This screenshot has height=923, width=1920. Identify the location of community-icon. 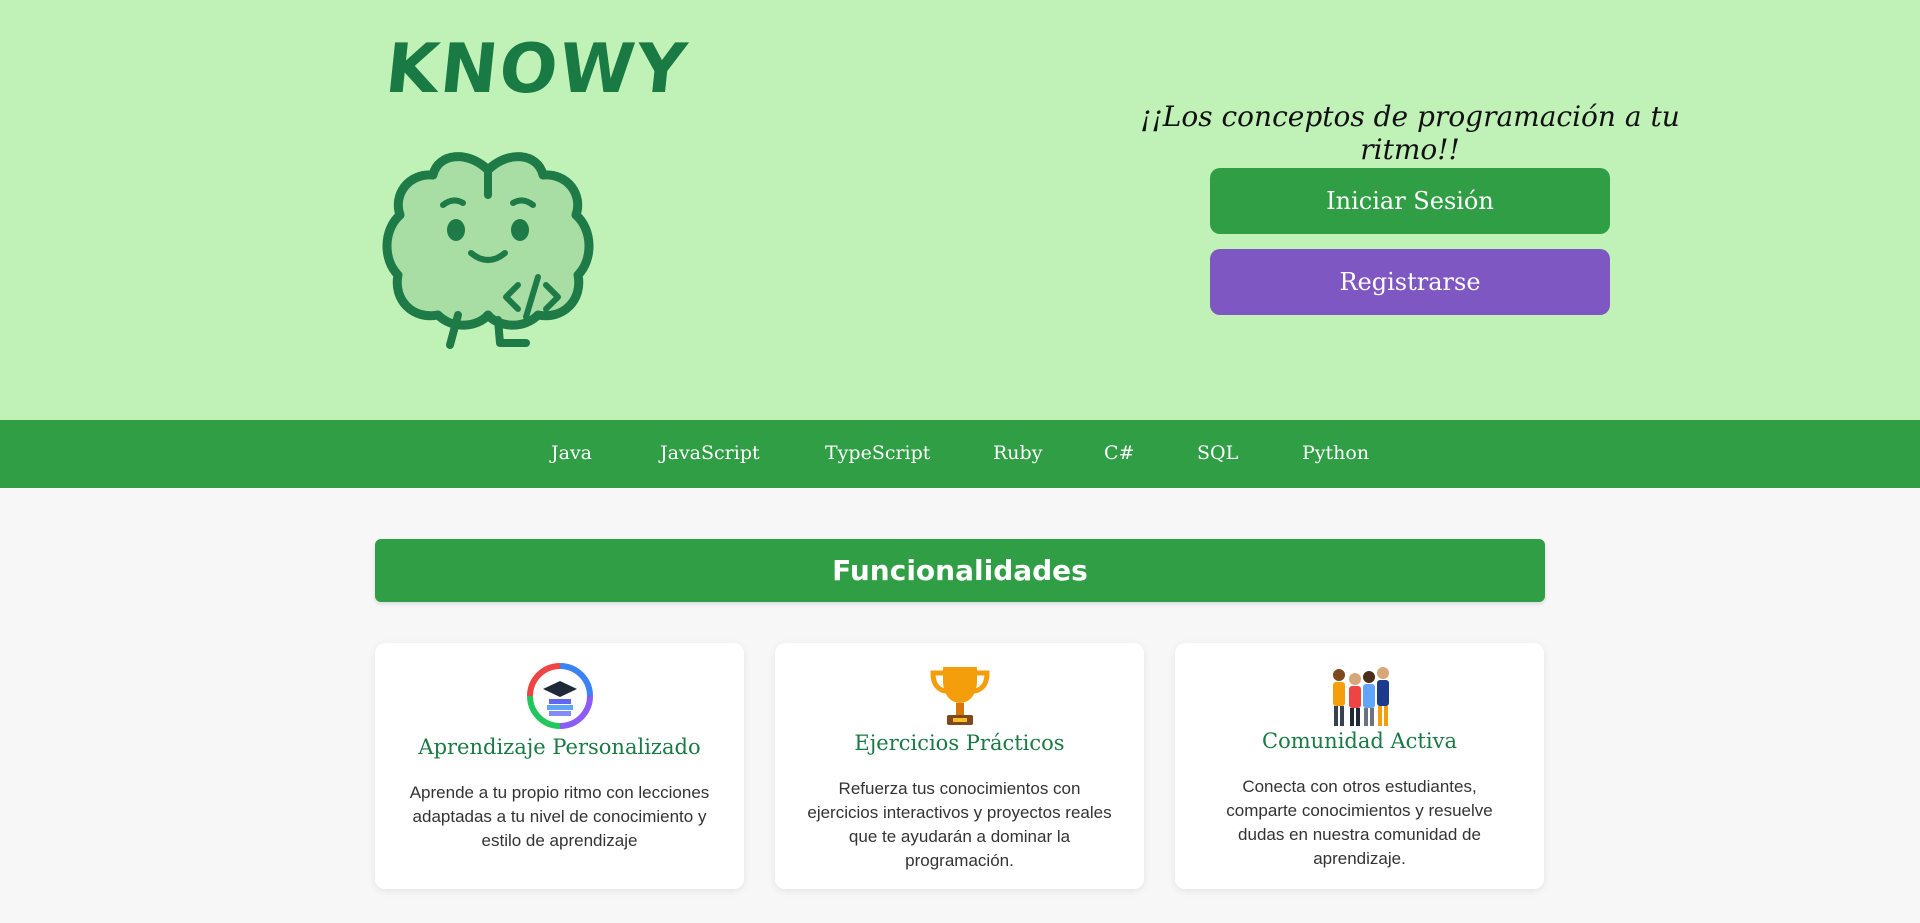
(1361, 696).